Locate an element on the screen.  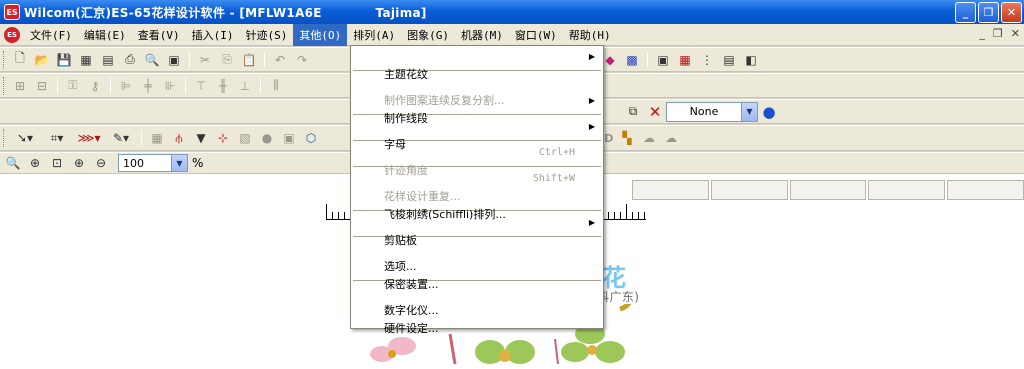
menu-item-design-repeat: 花样设计重复... Shift+W is located at coordinates (477, 186).